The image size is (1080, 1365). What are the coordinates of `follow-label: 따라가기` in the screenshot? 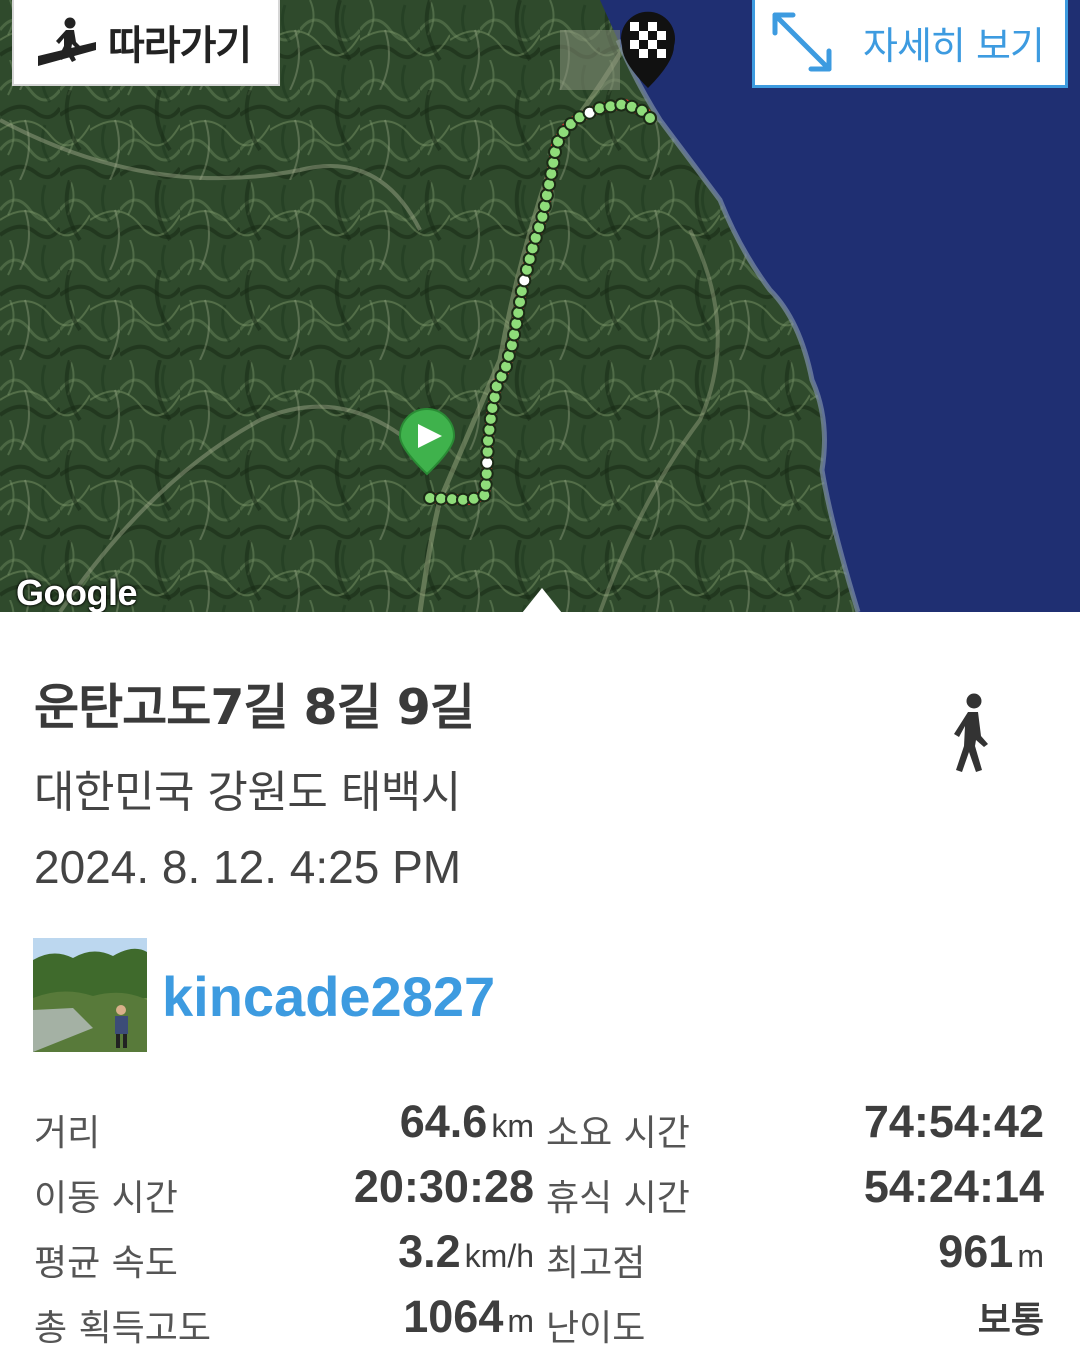 It's located at (180, 46).